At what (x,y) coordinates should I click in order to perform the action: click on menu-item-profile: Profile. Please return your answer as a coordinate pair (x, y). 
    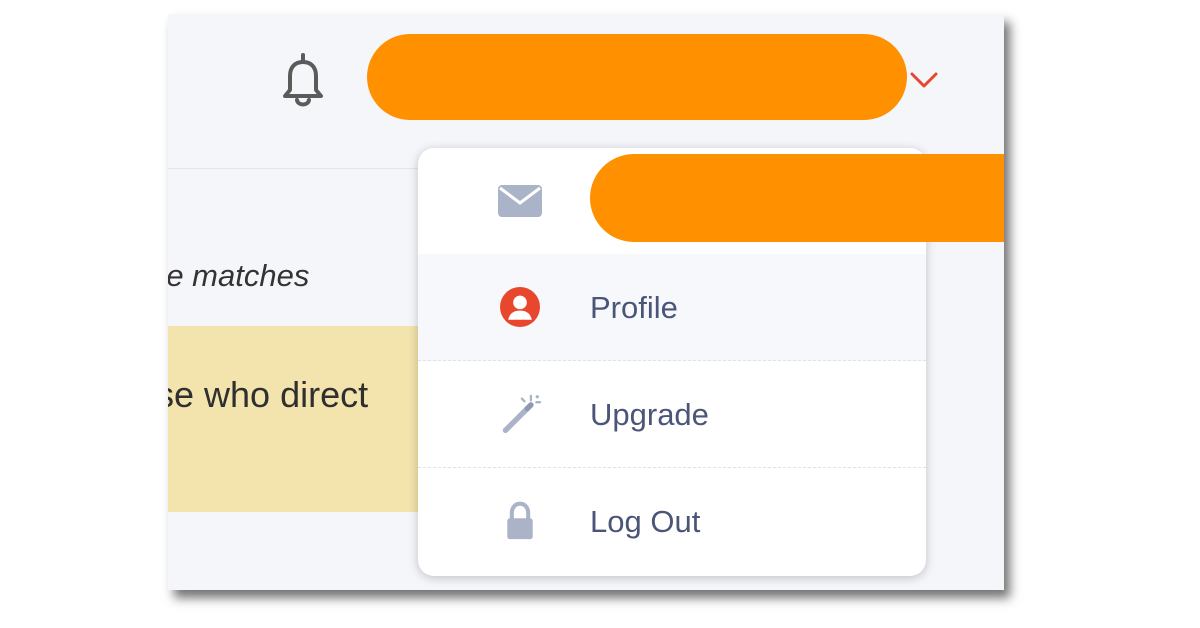
    Looking at the image, I should click on (672, 307).